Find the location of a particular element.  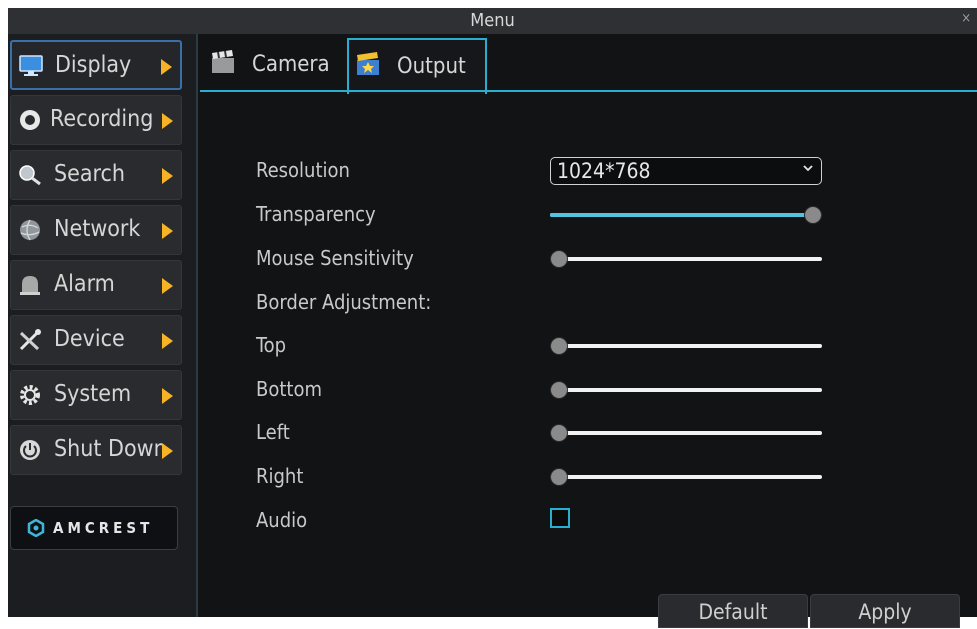

right-slider is located at coordinates (686, 477).